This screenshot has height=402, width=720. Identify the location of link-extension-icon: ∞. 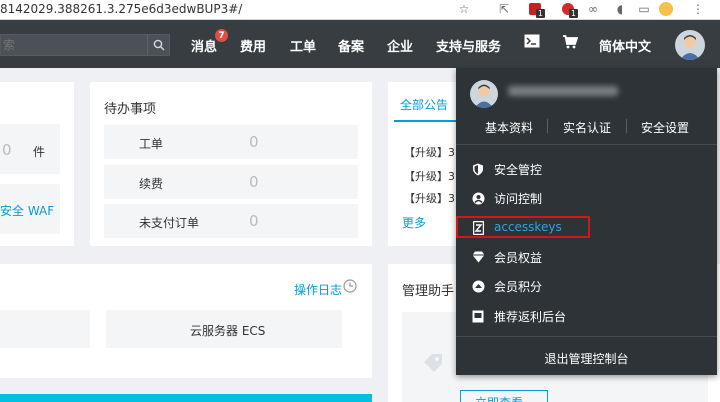
(593, 9).